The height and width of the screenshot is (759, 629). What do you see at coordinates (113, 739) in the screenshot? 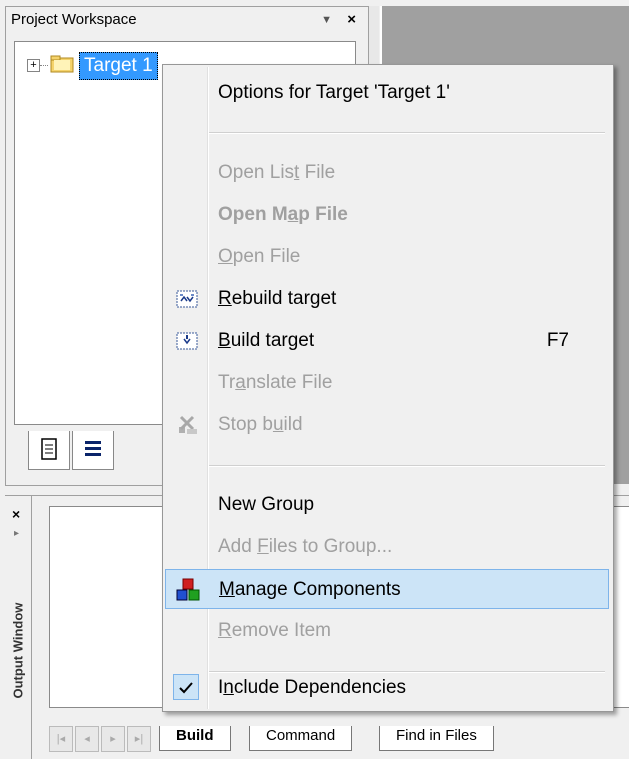
I see `next-tab-button: ▸` at bounding box center [113, 739].